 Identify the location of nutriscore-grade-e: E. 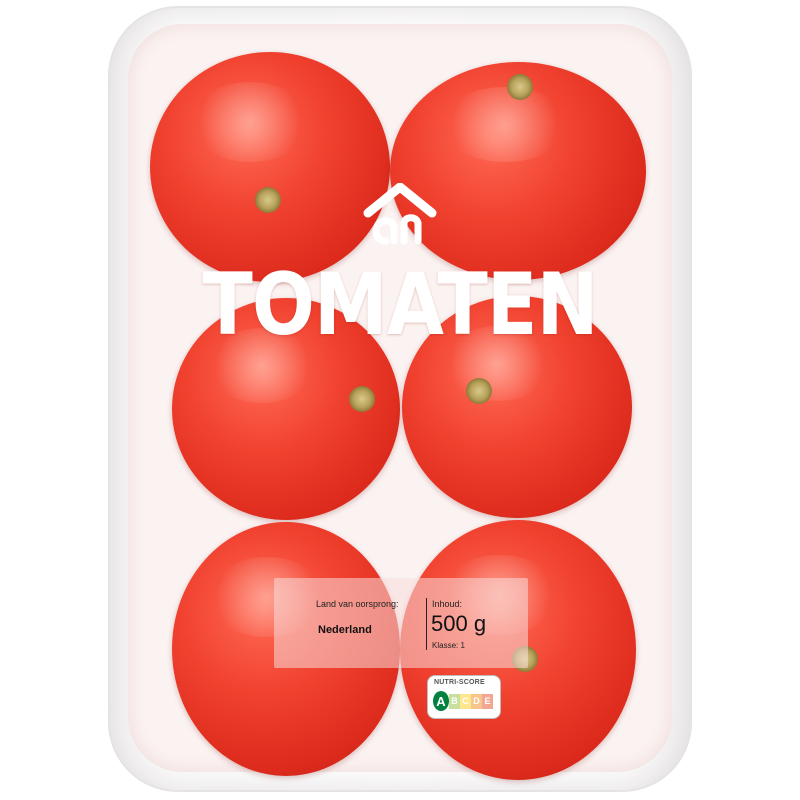
(487, 701).